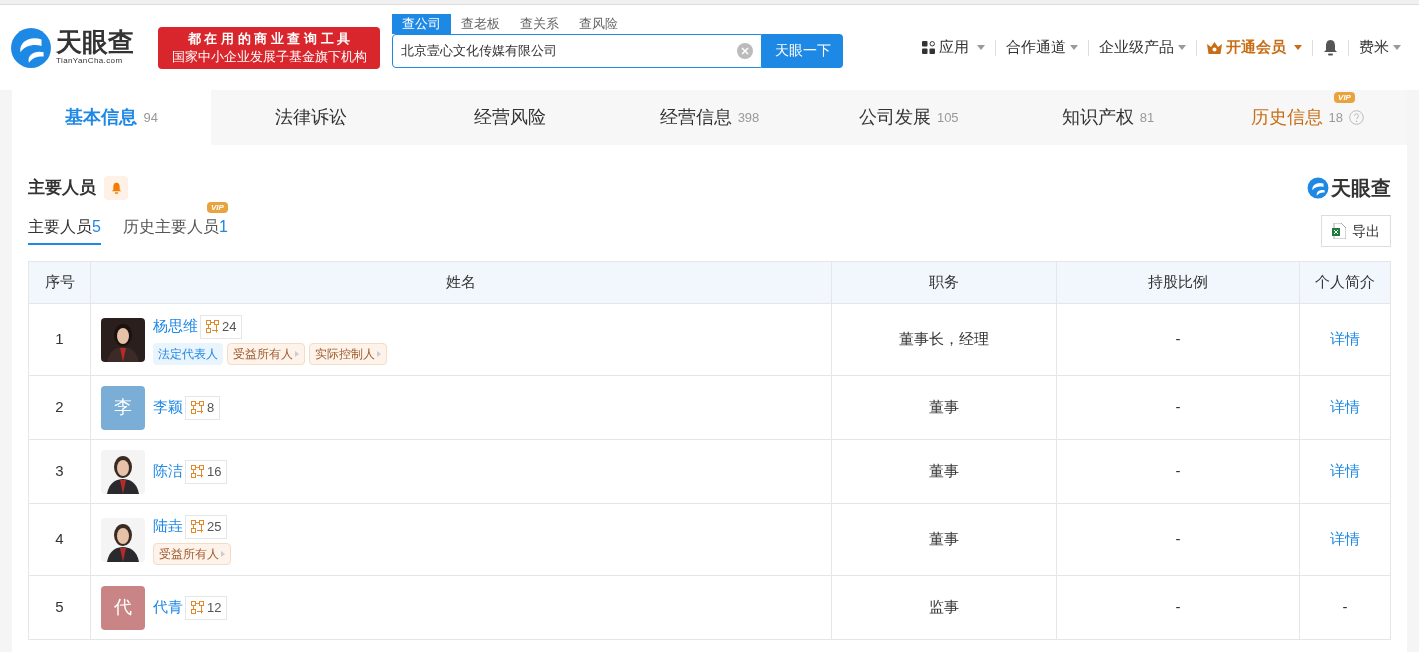 The height and width of the screenshot is (652, 1419). What do you see at coordinates (944, 339) in the screenshot?
I see `table-cell: 董事长，经理` at bounding box center [944, 339].